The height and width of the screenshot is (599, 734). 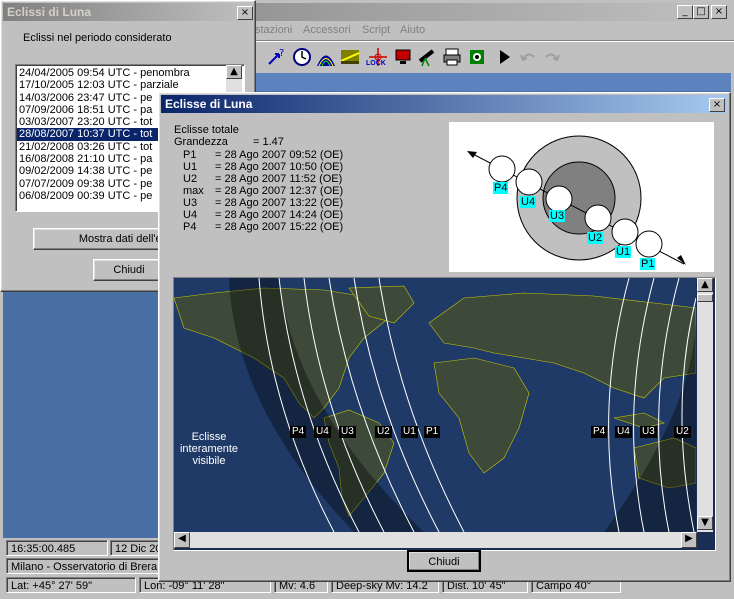 What do you see at coordinates (136, 548) in the screenshot?
I see `status-date: 12 Dic 20` at bounding box center [136, 548].